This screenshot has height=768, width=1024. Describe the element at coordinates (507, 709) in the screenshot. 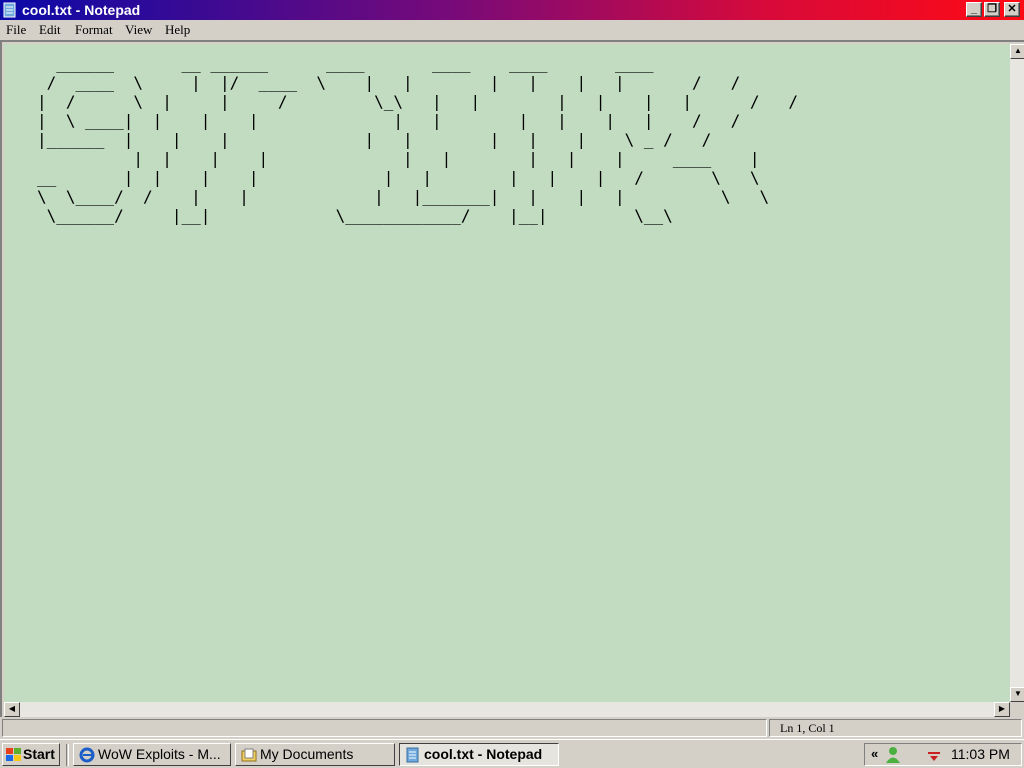

I see `horizontal-scrollbar: ◀ ▶` at that location.